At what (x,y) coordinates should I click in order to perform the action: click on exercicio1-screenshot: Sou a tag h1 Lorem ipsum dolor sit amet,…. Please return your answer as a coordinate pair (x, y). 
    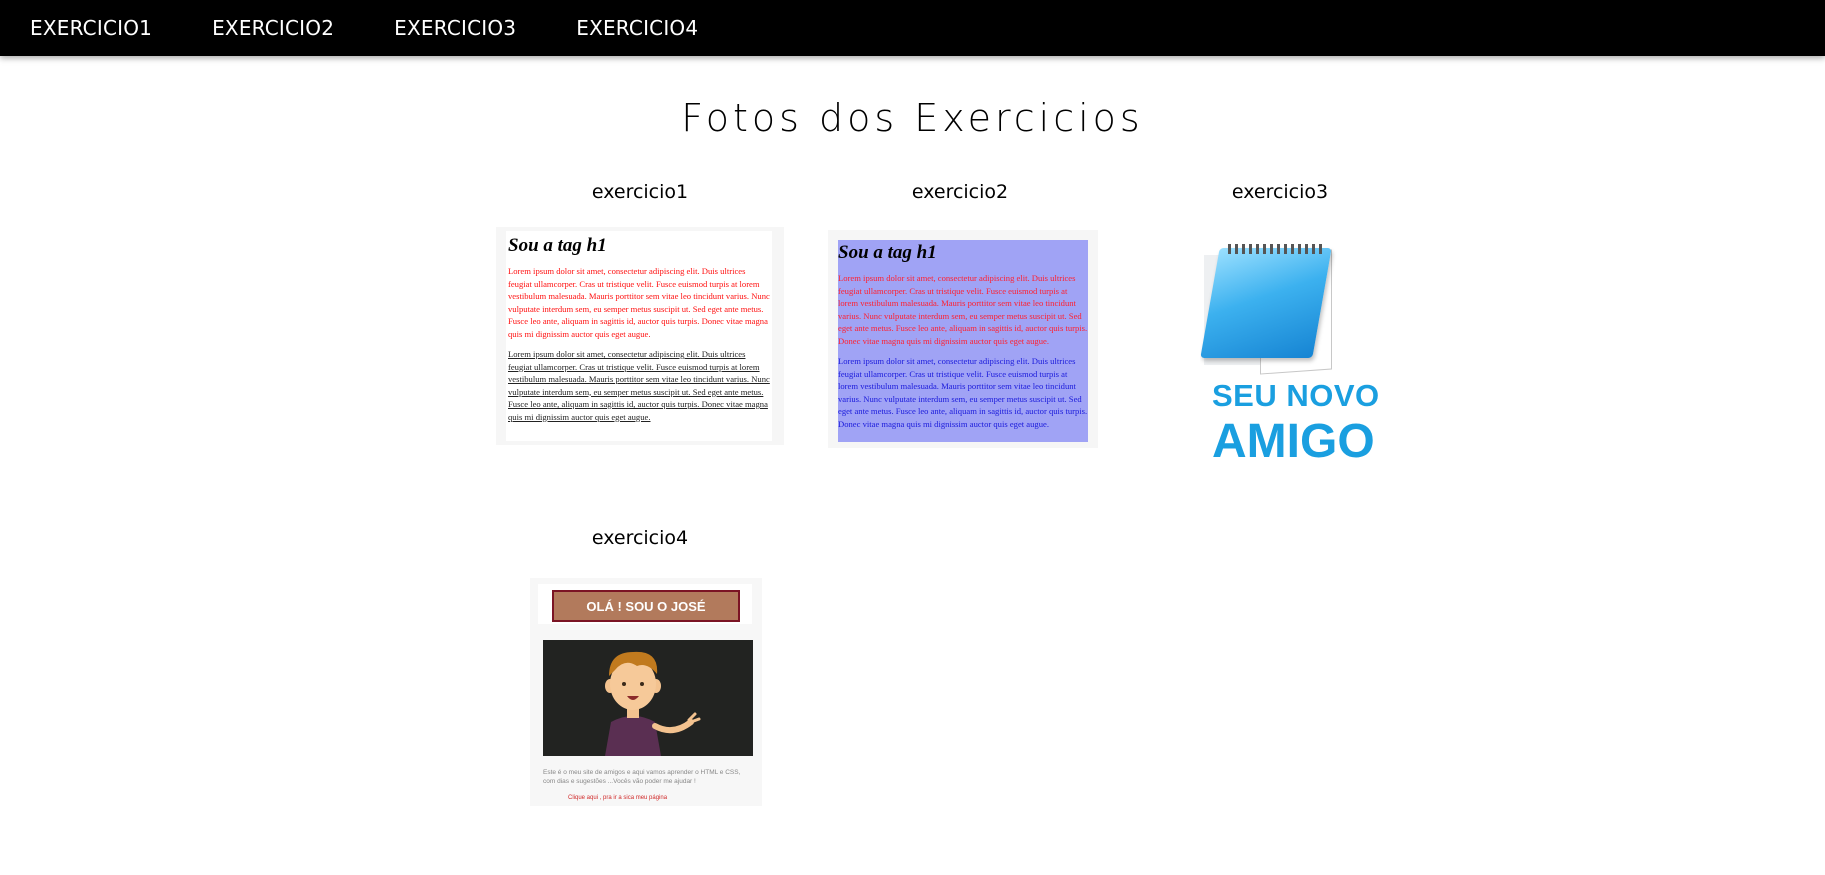
    Looking at the image, I should click on (640, 336).